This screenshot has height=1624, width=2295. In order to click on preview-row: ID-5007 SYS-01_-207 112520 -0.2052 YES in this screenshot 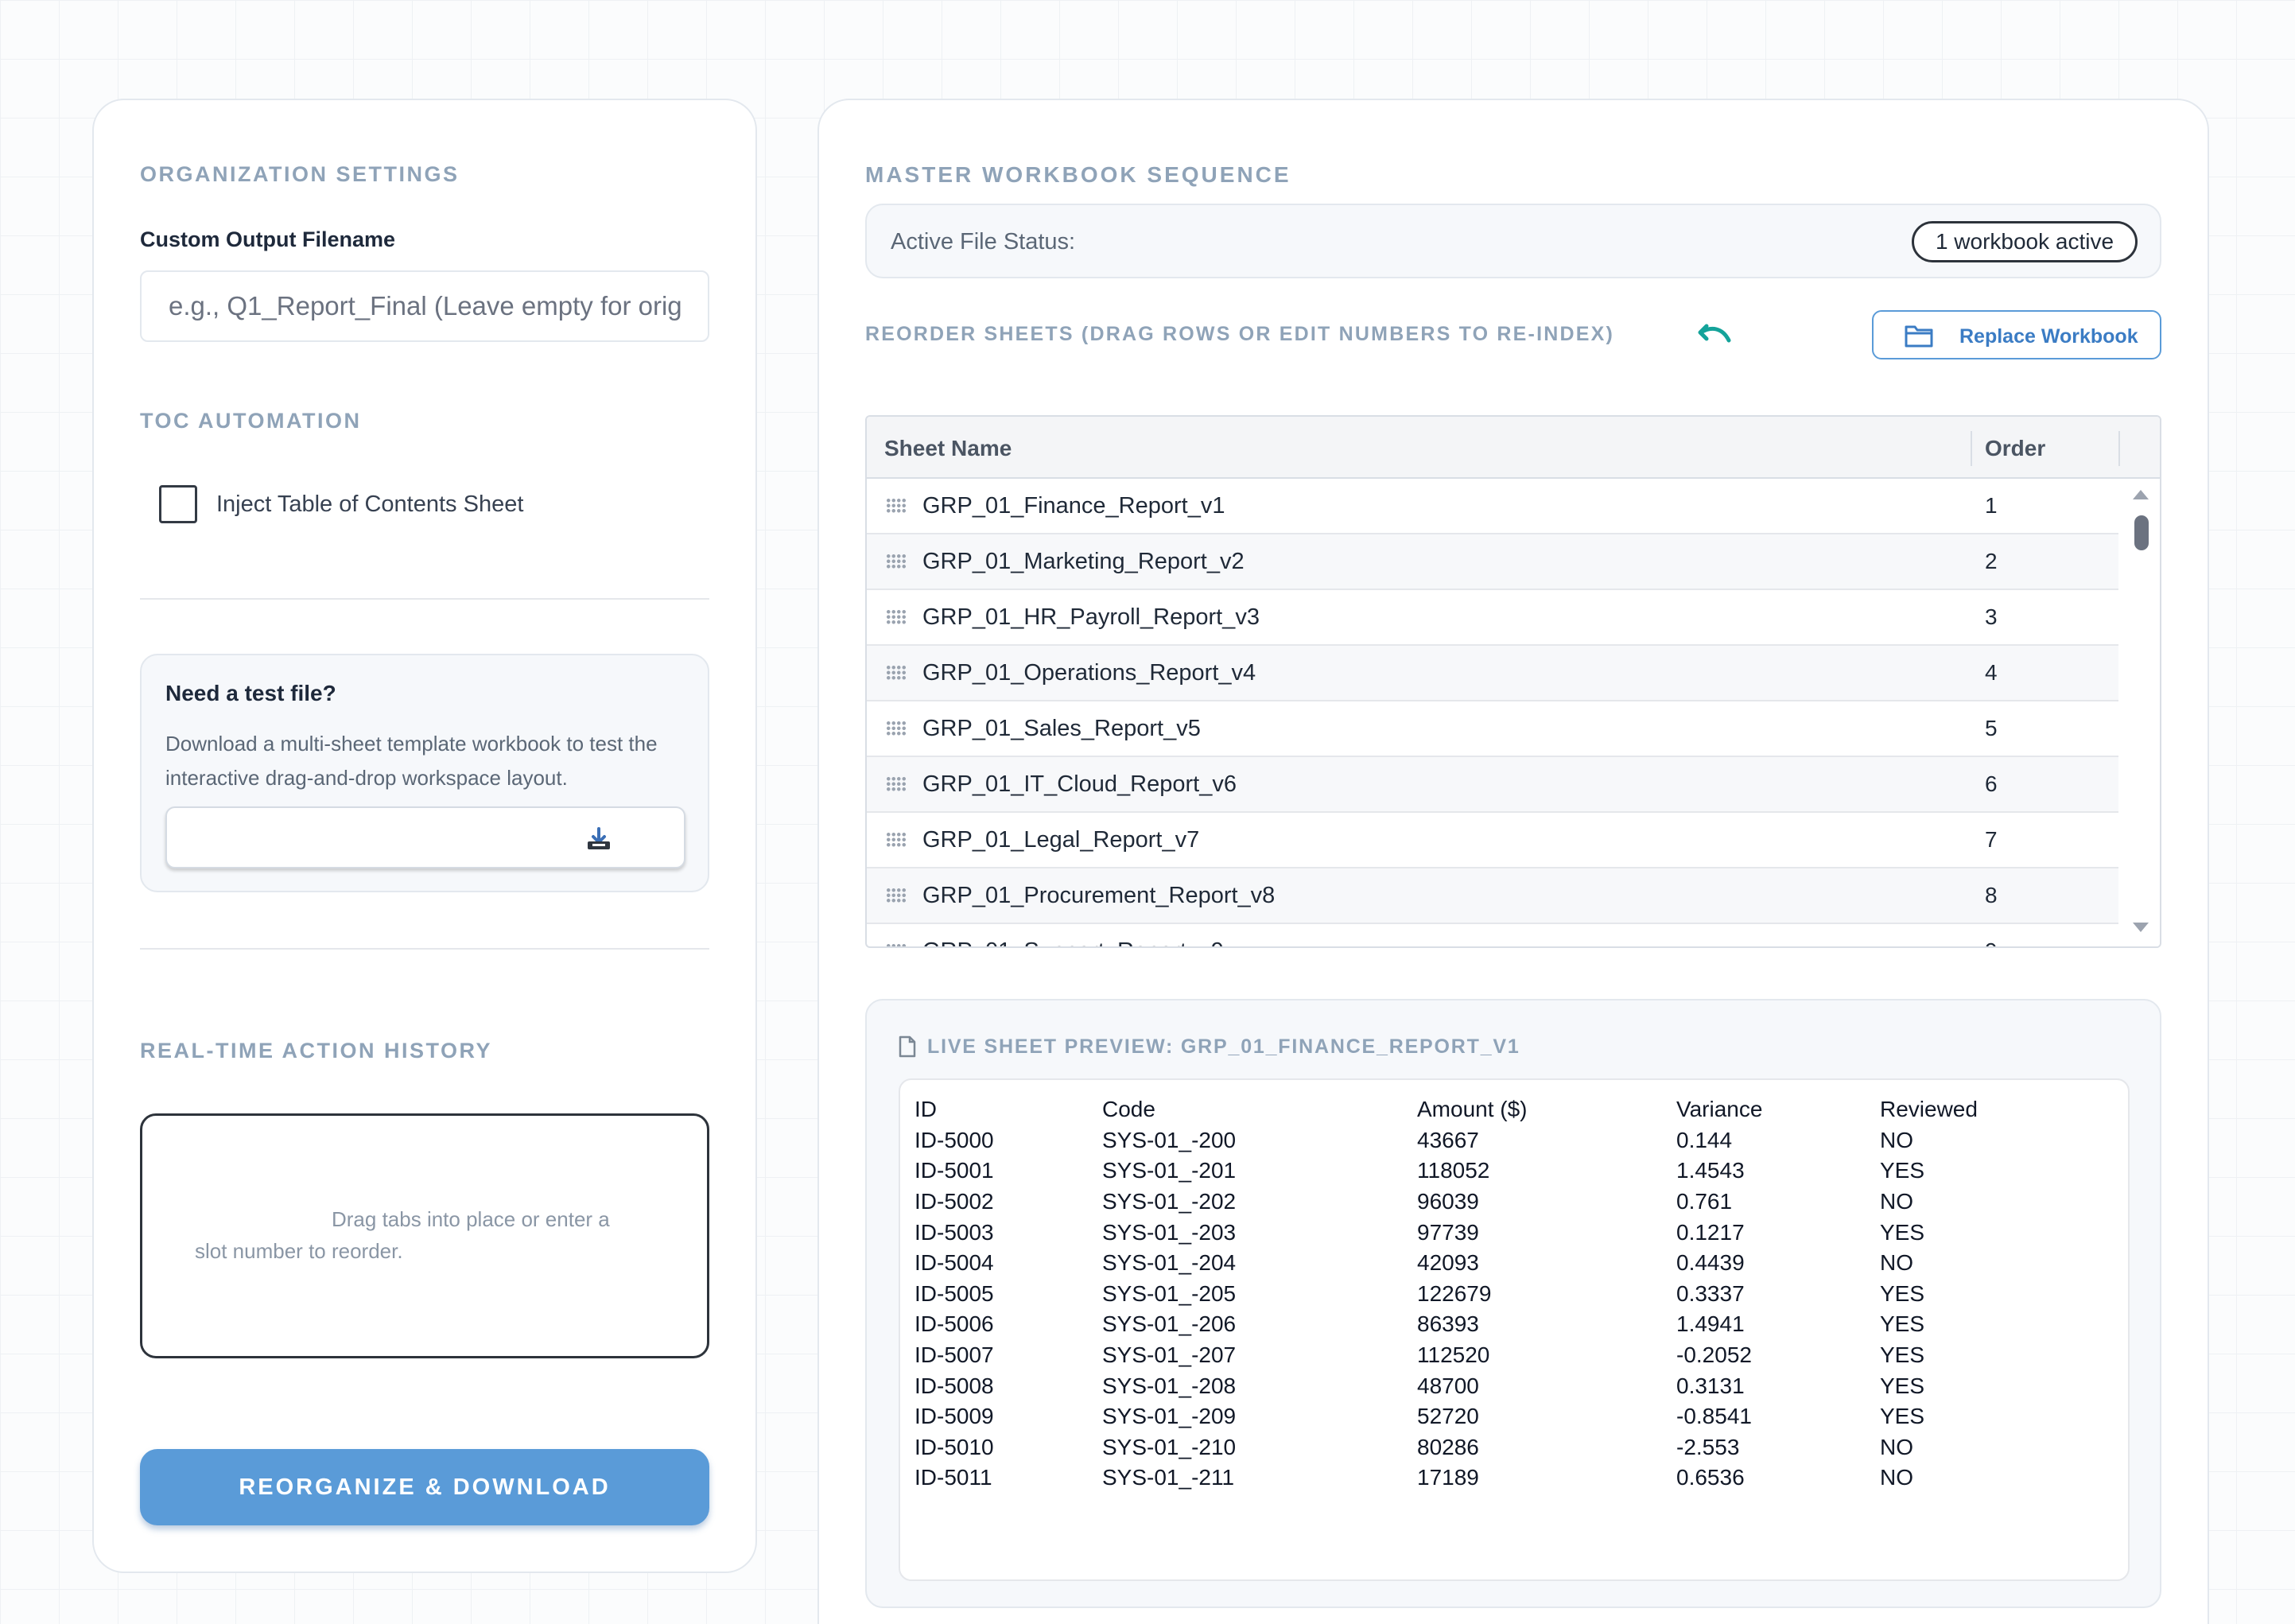, I will do `click(1477, 1355)`.